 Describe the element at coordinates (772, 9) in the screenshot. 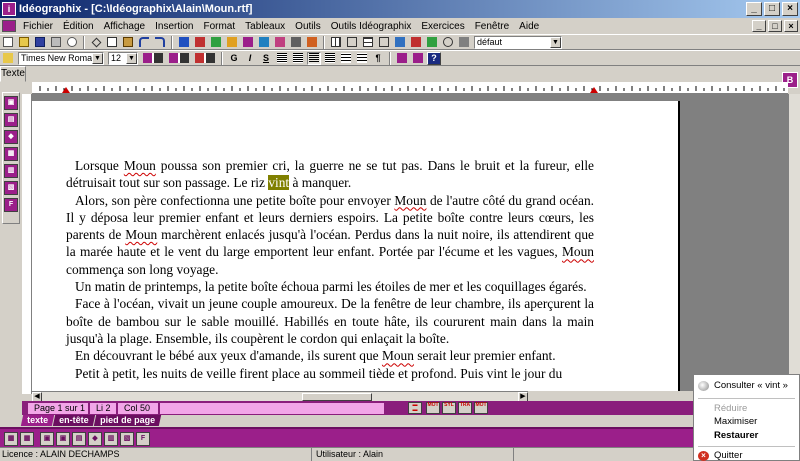

I see `maximize-button: □` at that location.